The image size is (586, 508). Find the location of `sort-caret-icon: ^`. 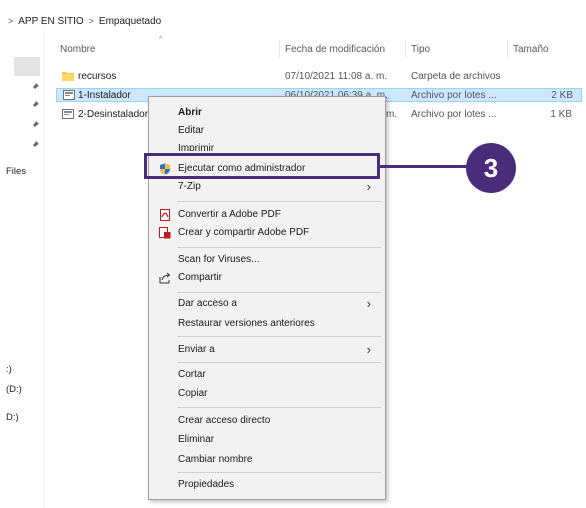

sort-caret-icon: ^ is located at coordinates (161, 39).